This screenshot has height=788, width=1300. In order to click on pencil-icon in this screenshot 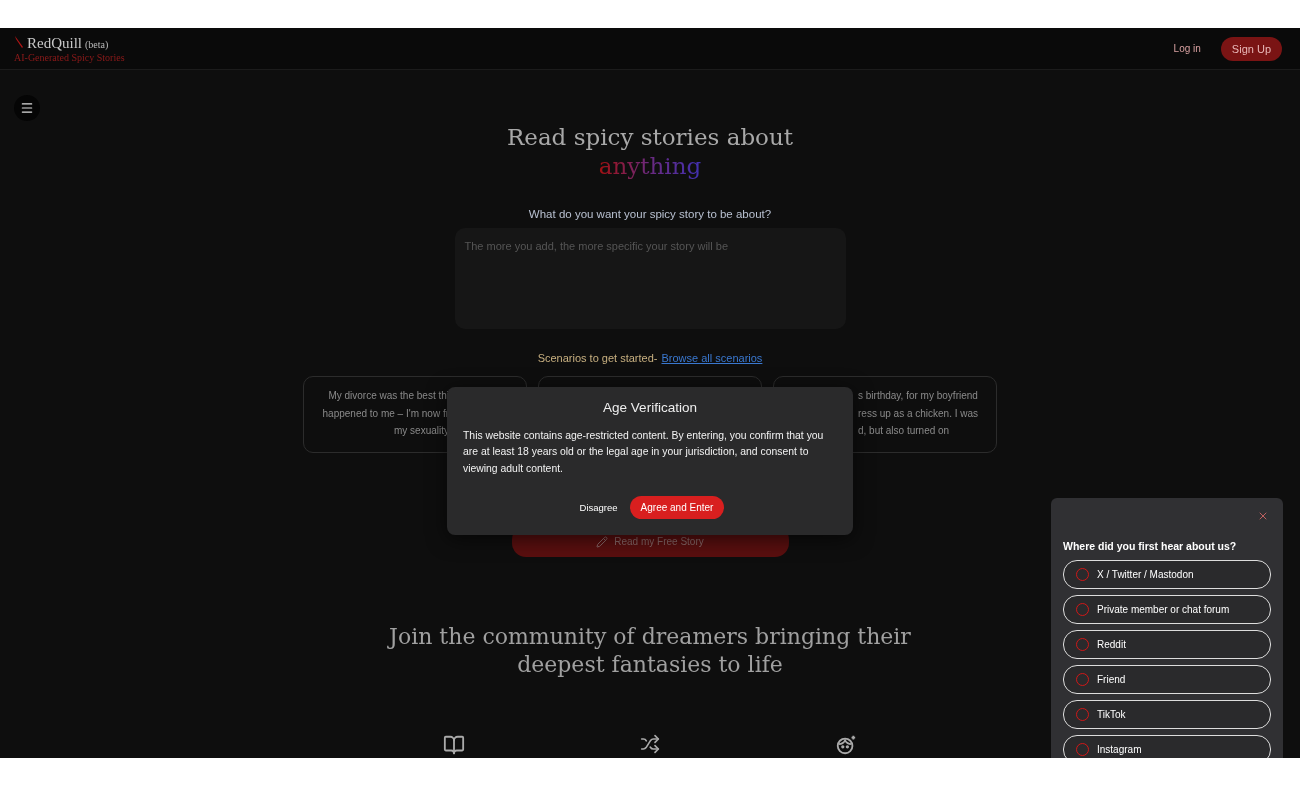, I will do `click(602, 541)`.